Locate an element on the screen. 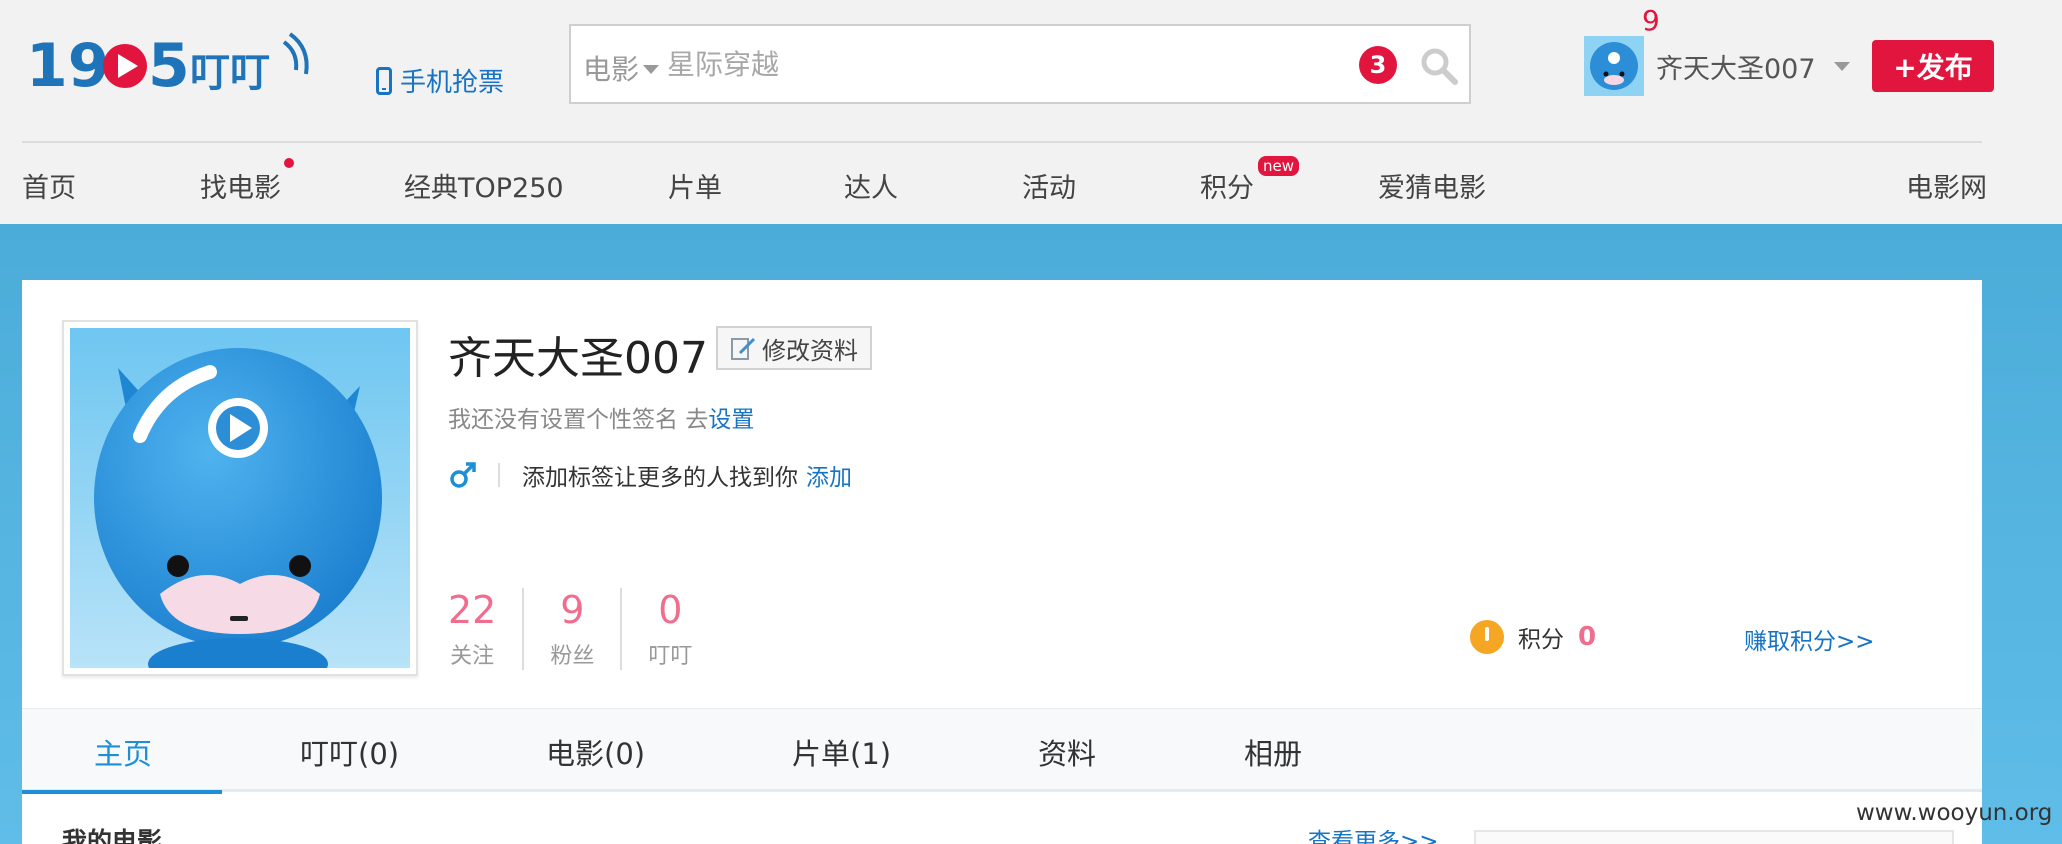 The height and width of the screenshot is (844, 2062). signature: 我还没有设置个性签名 去设置 is located at coordinates (601, 417).